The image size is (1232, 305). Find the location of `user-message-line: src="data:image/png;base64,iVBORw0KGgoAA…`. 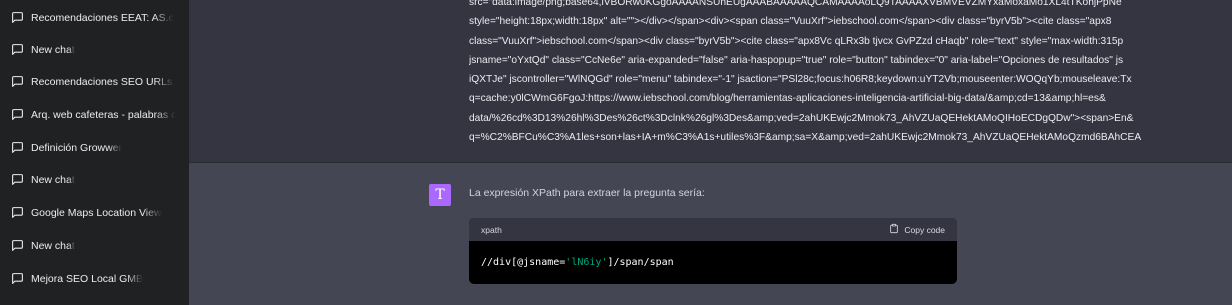

user-message-line: src="data:image/png;base64,iVBORw0KGgoAA… is located at coordinates (795, 4).